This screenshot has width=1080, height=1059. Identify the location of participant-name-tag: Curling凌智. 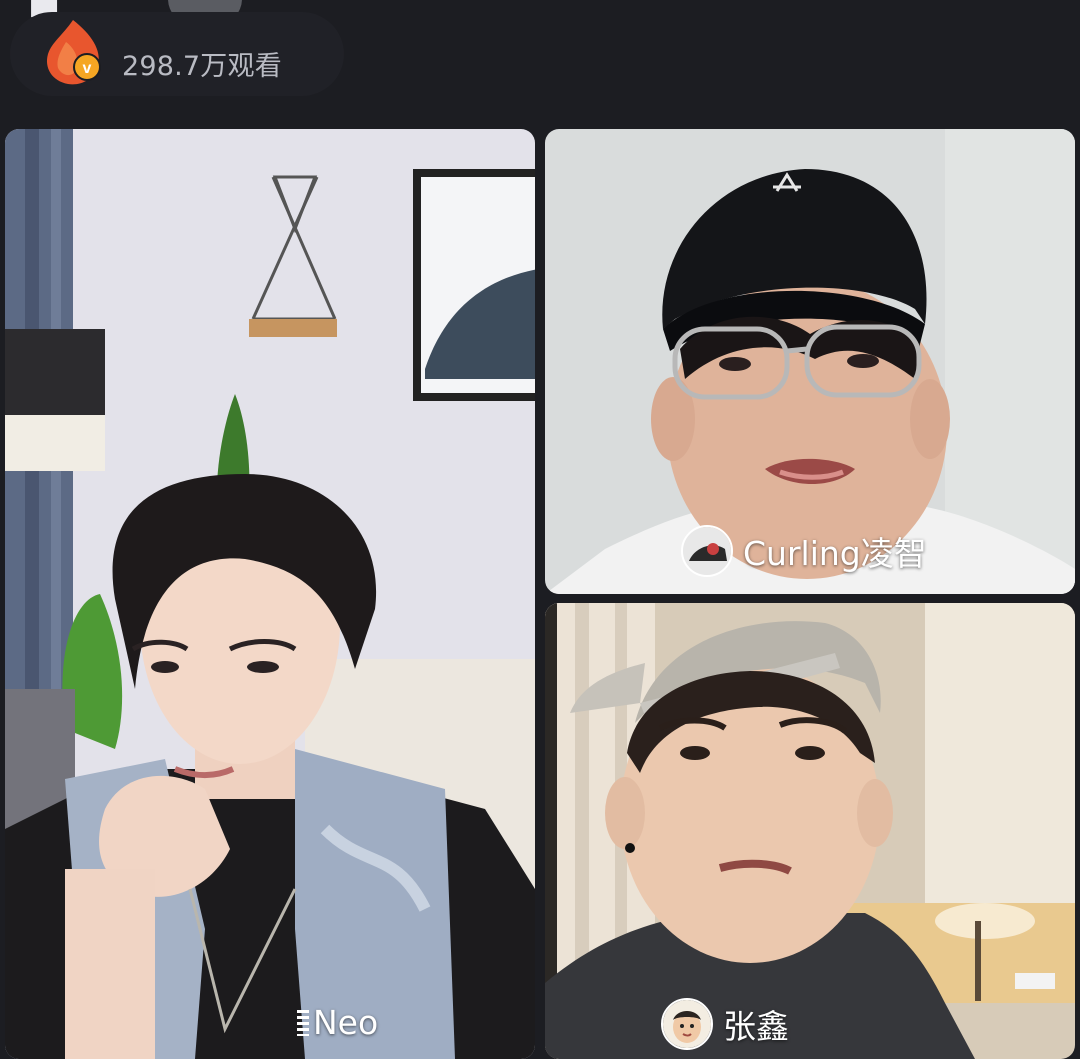
(804, 551).